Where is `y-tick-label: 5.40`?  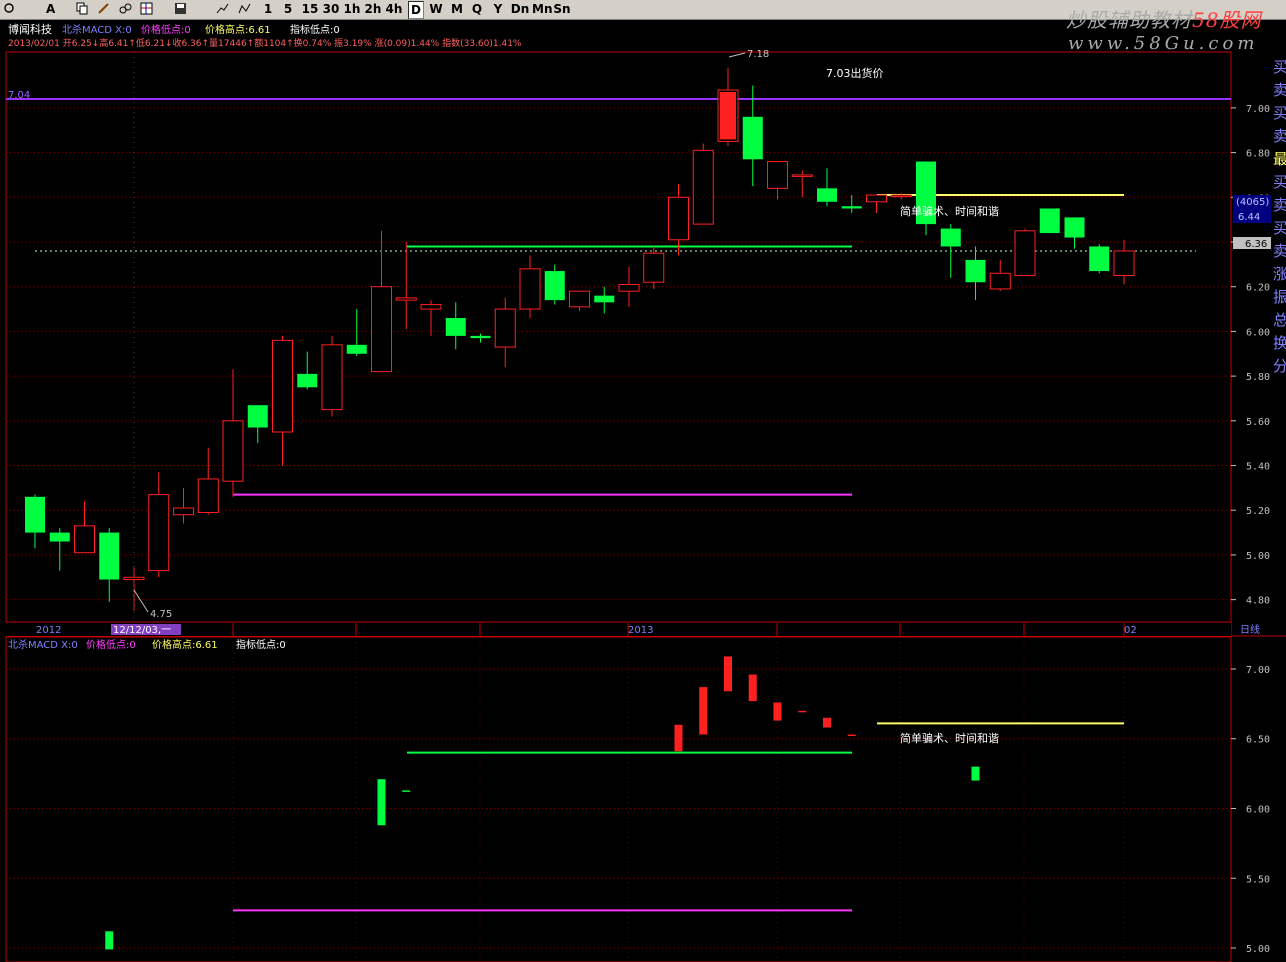 y-tick-label: 5.40 is located at coordinates (1258, 467).